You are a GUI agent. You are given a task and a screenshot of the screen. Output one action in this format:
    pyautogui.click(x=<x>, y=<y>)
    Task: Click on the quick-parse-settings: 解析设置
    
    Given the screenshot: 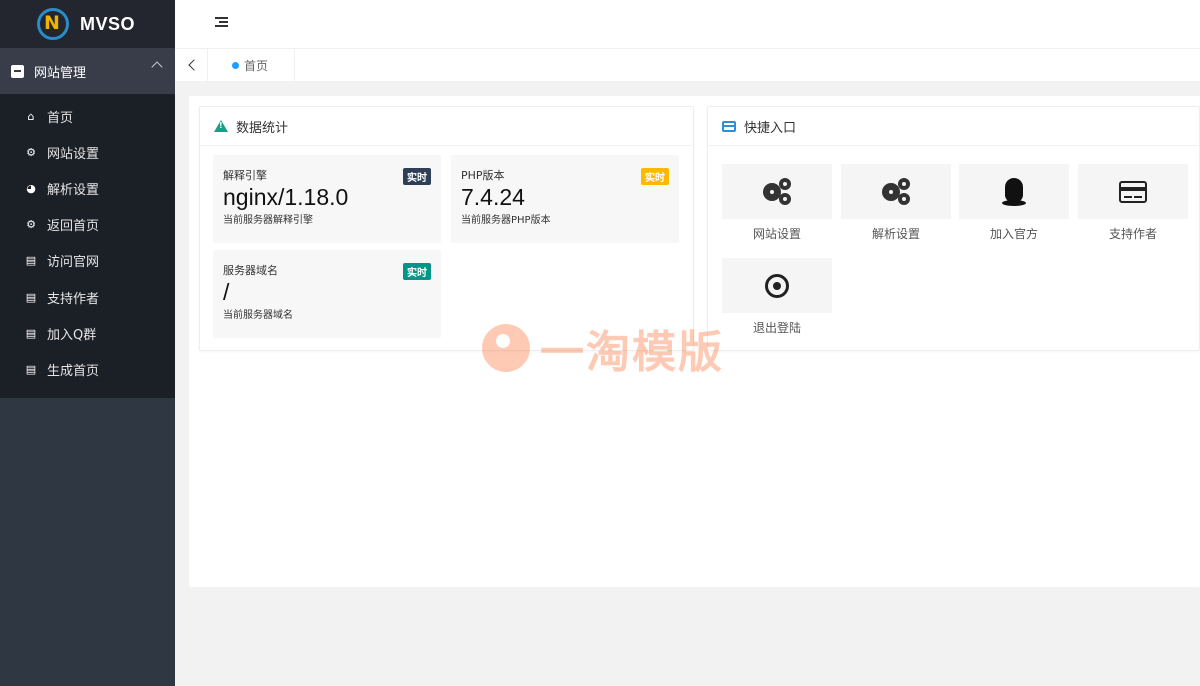 What is the action you would take?
    pyautogui.click(x=896, y=203)
    